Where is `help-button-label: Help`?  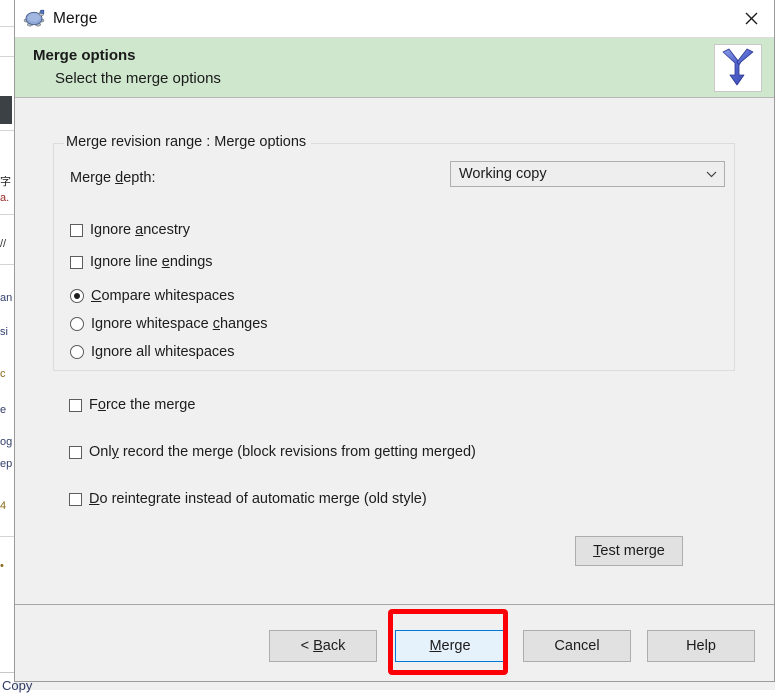 help-button-label: Help is located at coordinates (701, 646).